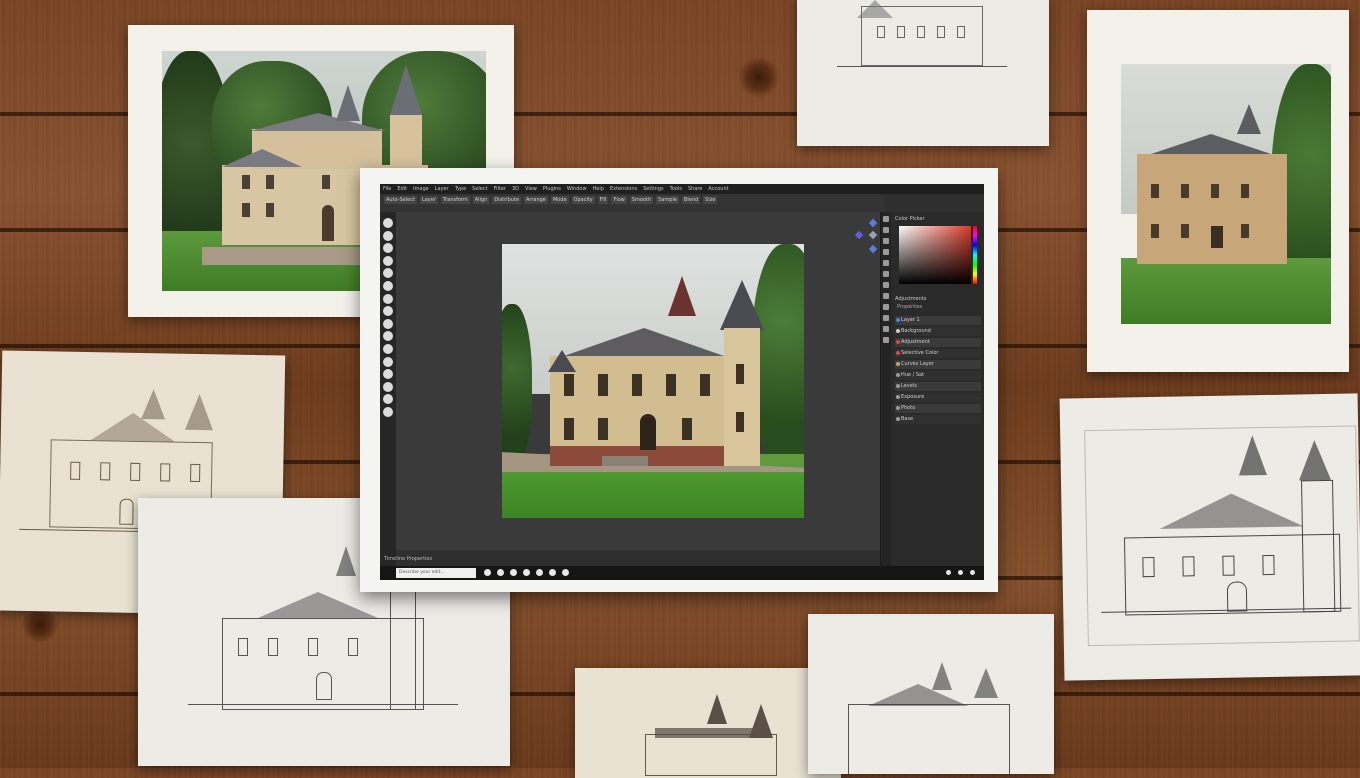  I want to click on menu-item: View, so click(531, 189).